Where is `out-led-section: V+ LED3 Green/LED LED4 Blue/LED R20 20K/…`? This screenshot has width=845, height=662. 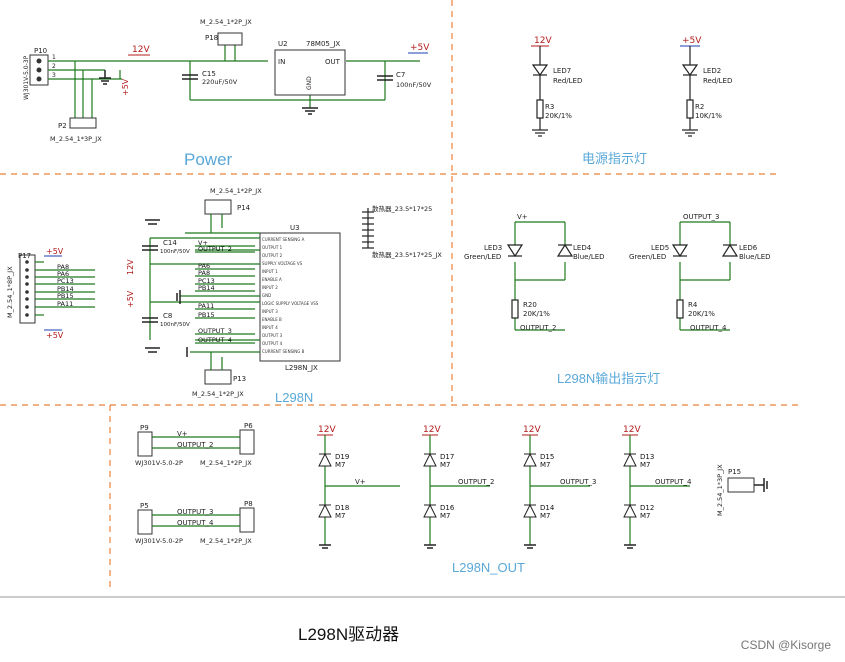
out-led-section: V+ LED3 Green/LED LED4 Blue/LED R20 20K/… is located at coordinates (617, 272).